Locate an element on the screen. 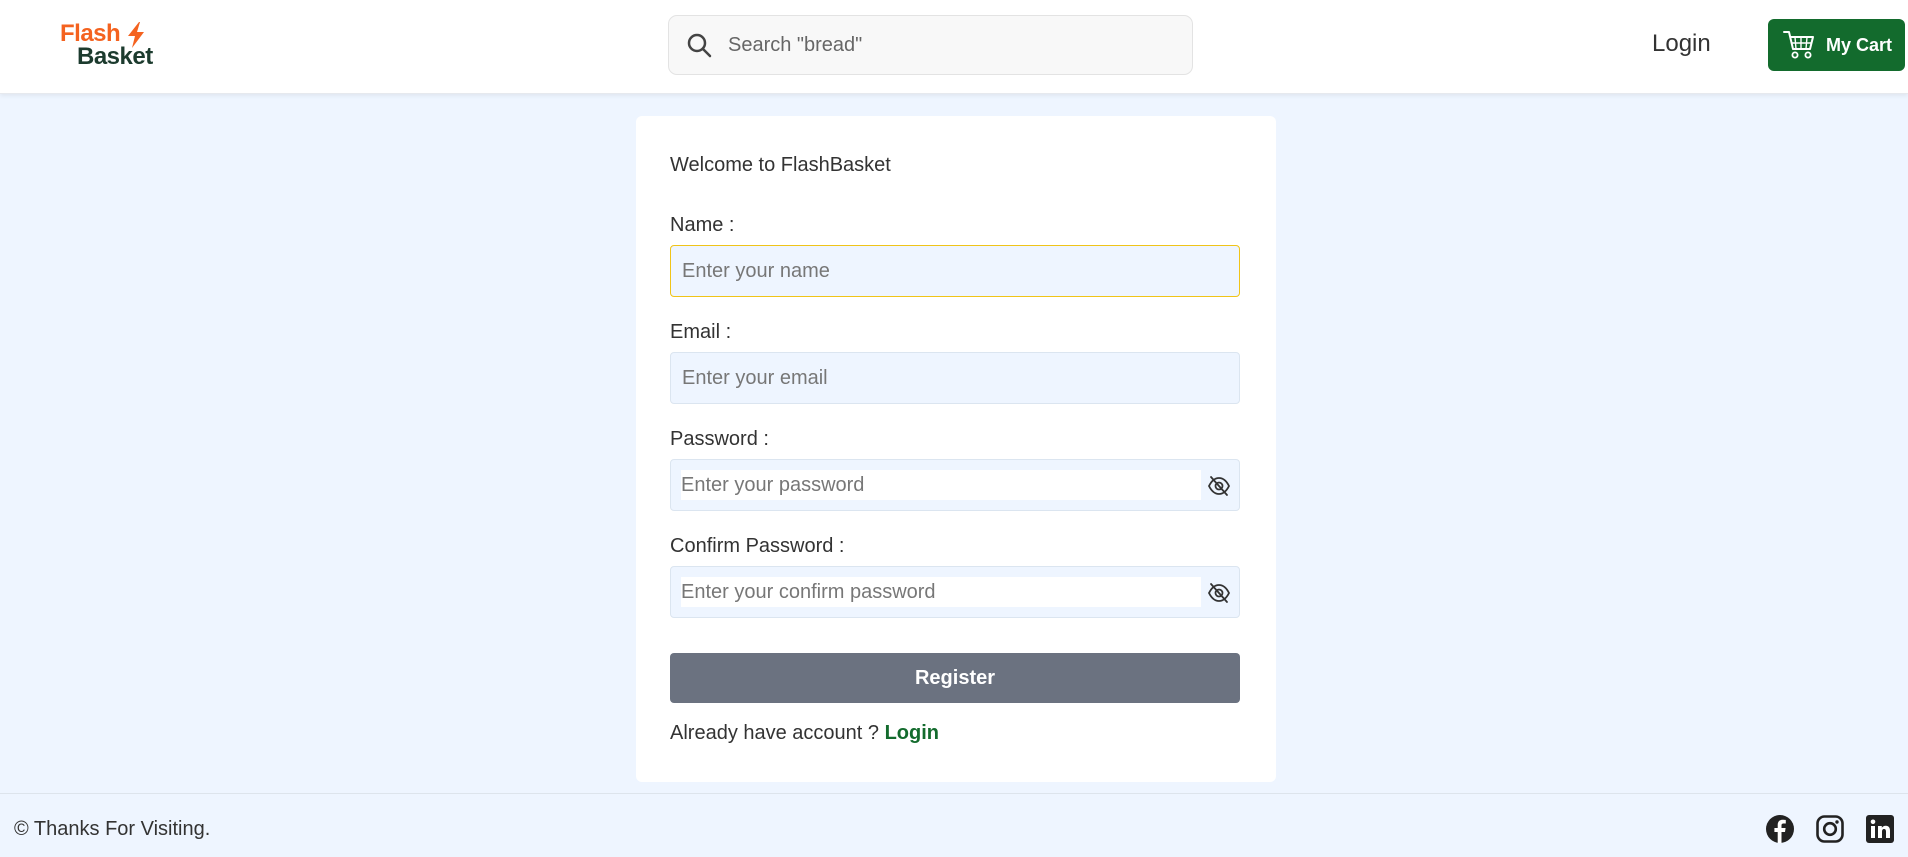 This screenshot has width=1908, height=857. login-link: Login is located at coordinates (912, 733).